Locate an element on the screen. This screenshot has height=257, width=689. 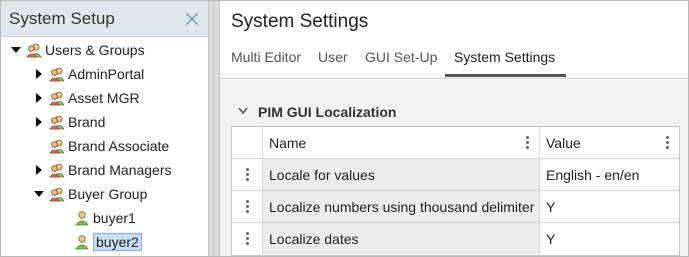
tree-node: AdminPortal is located at coordinates (89, 74).